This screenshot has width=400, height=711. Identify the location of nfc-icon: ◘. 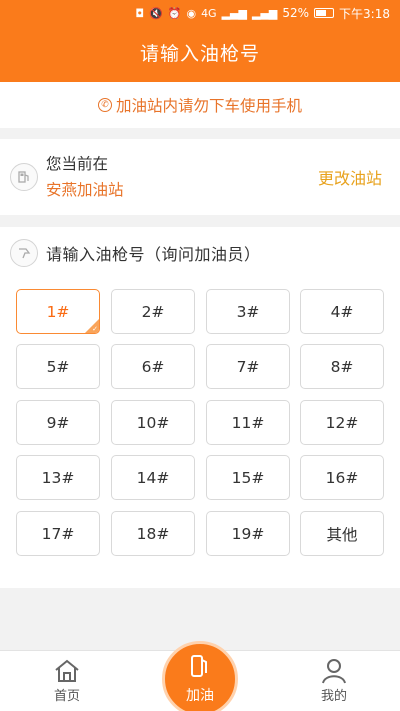
(140, 13).